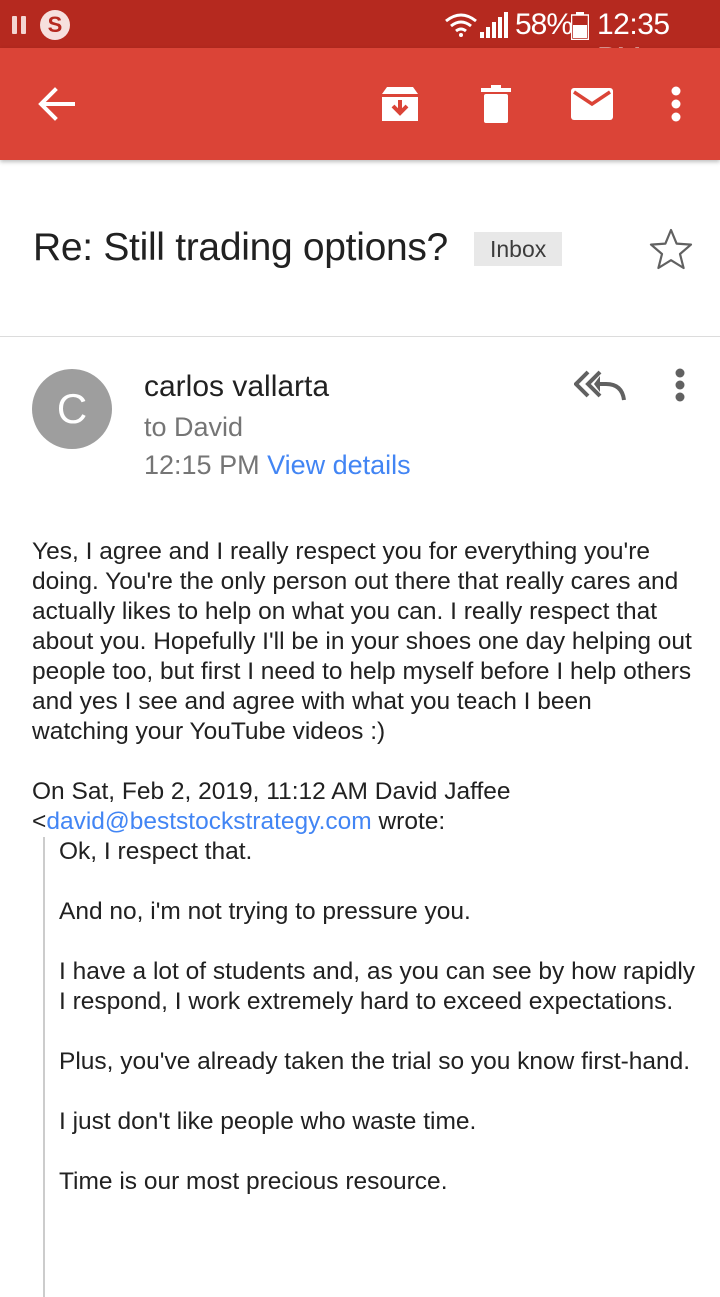 Image resolution: width=720 pixels, height=1297 pixels. I want to click on sender-name: carlos vallarta, so click(237, 386).